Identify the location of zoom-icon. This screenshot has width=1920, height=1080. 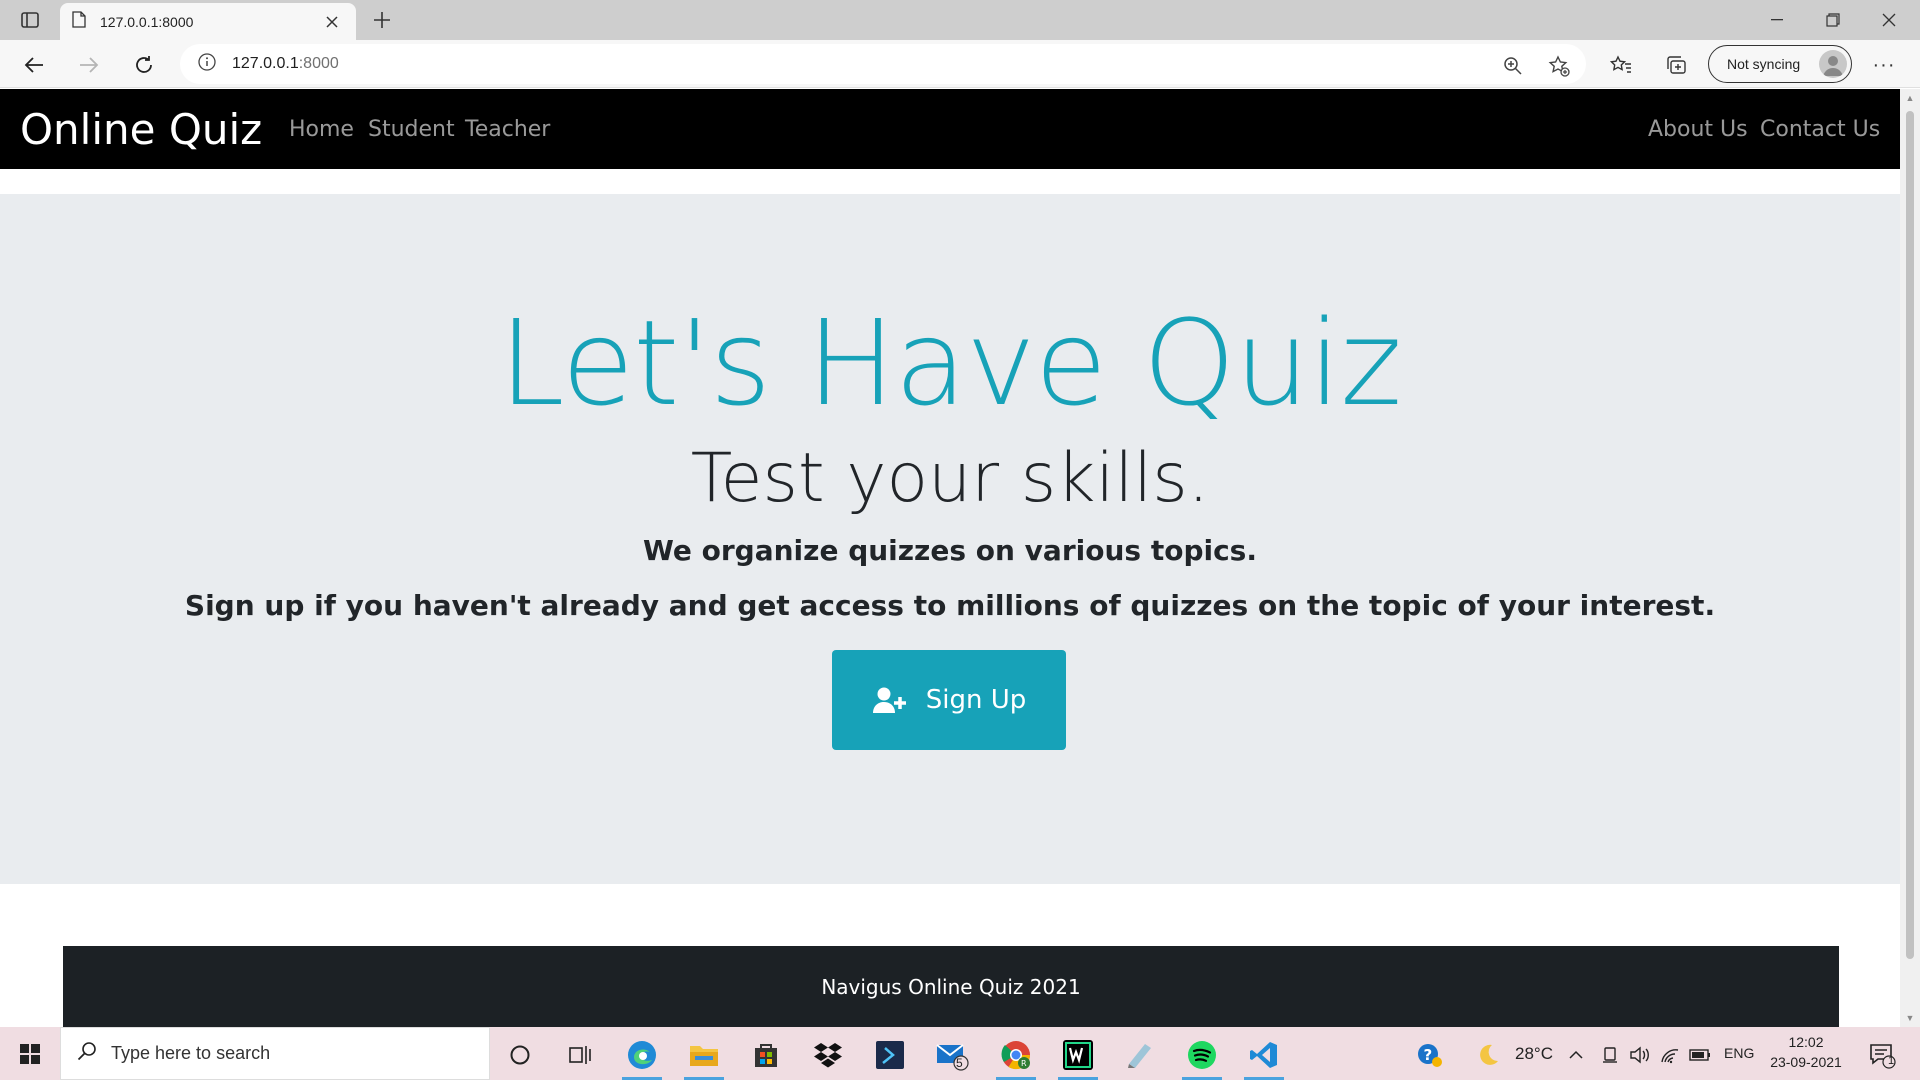
(1513, 66).